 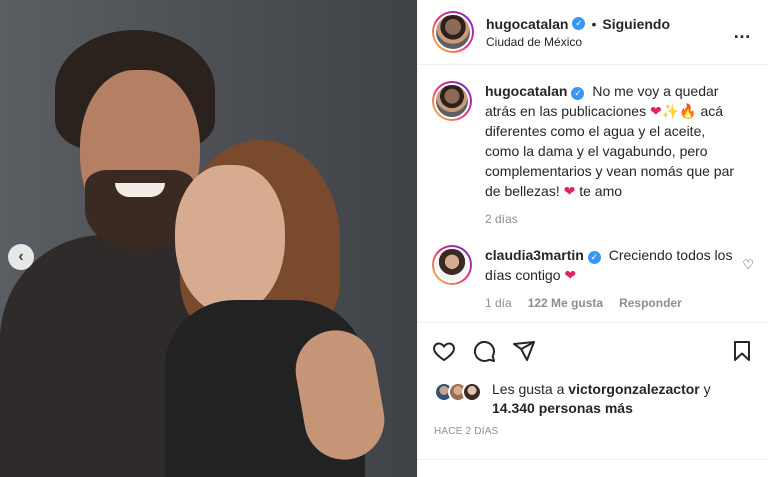 What do you see at coordinates (707, 389) in the screenshot?
I see `likes-joiner: y` at bounding box center [707, 389].